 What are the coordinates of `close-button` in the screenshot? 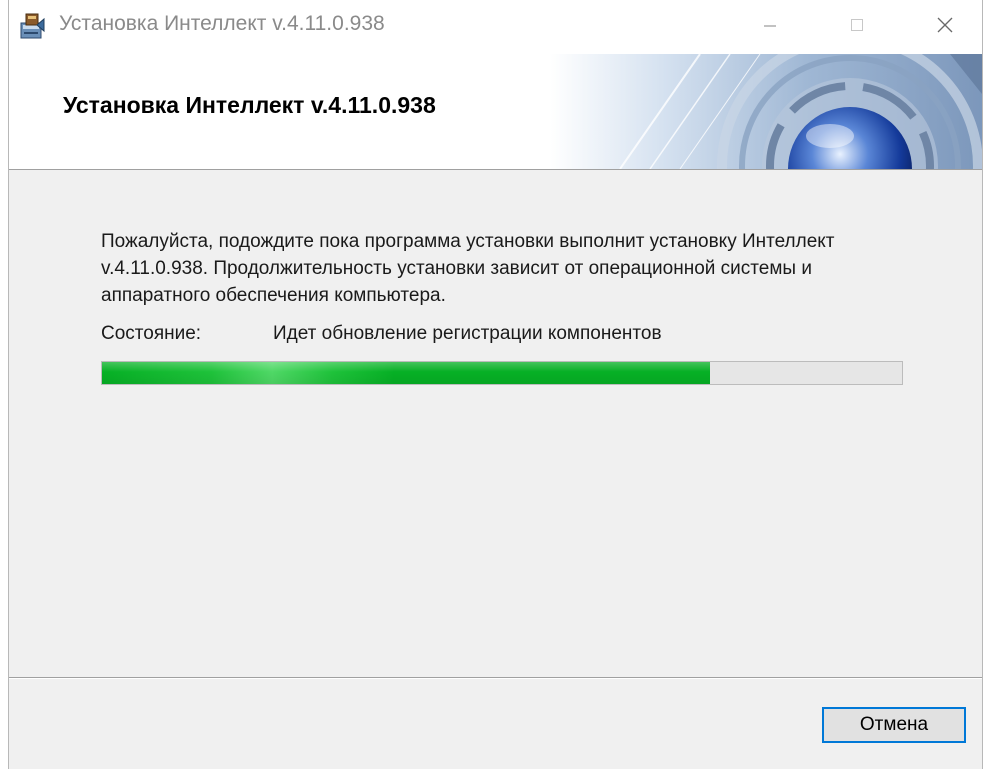 It's located at (945, 27).